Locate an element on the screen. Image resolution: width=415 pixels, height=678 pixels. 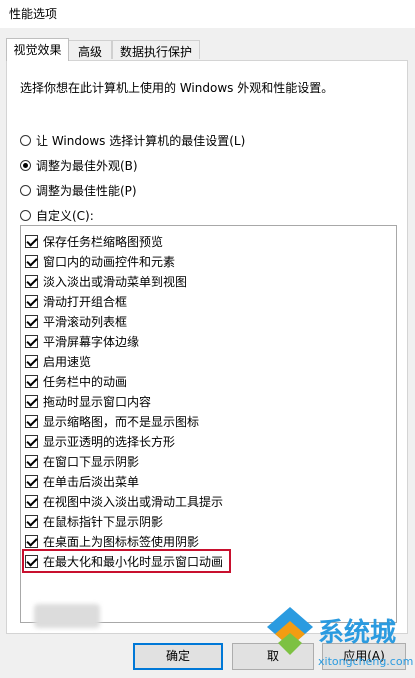
list-item: 平滑滚动列表框 is located at coordinates (76, 321).